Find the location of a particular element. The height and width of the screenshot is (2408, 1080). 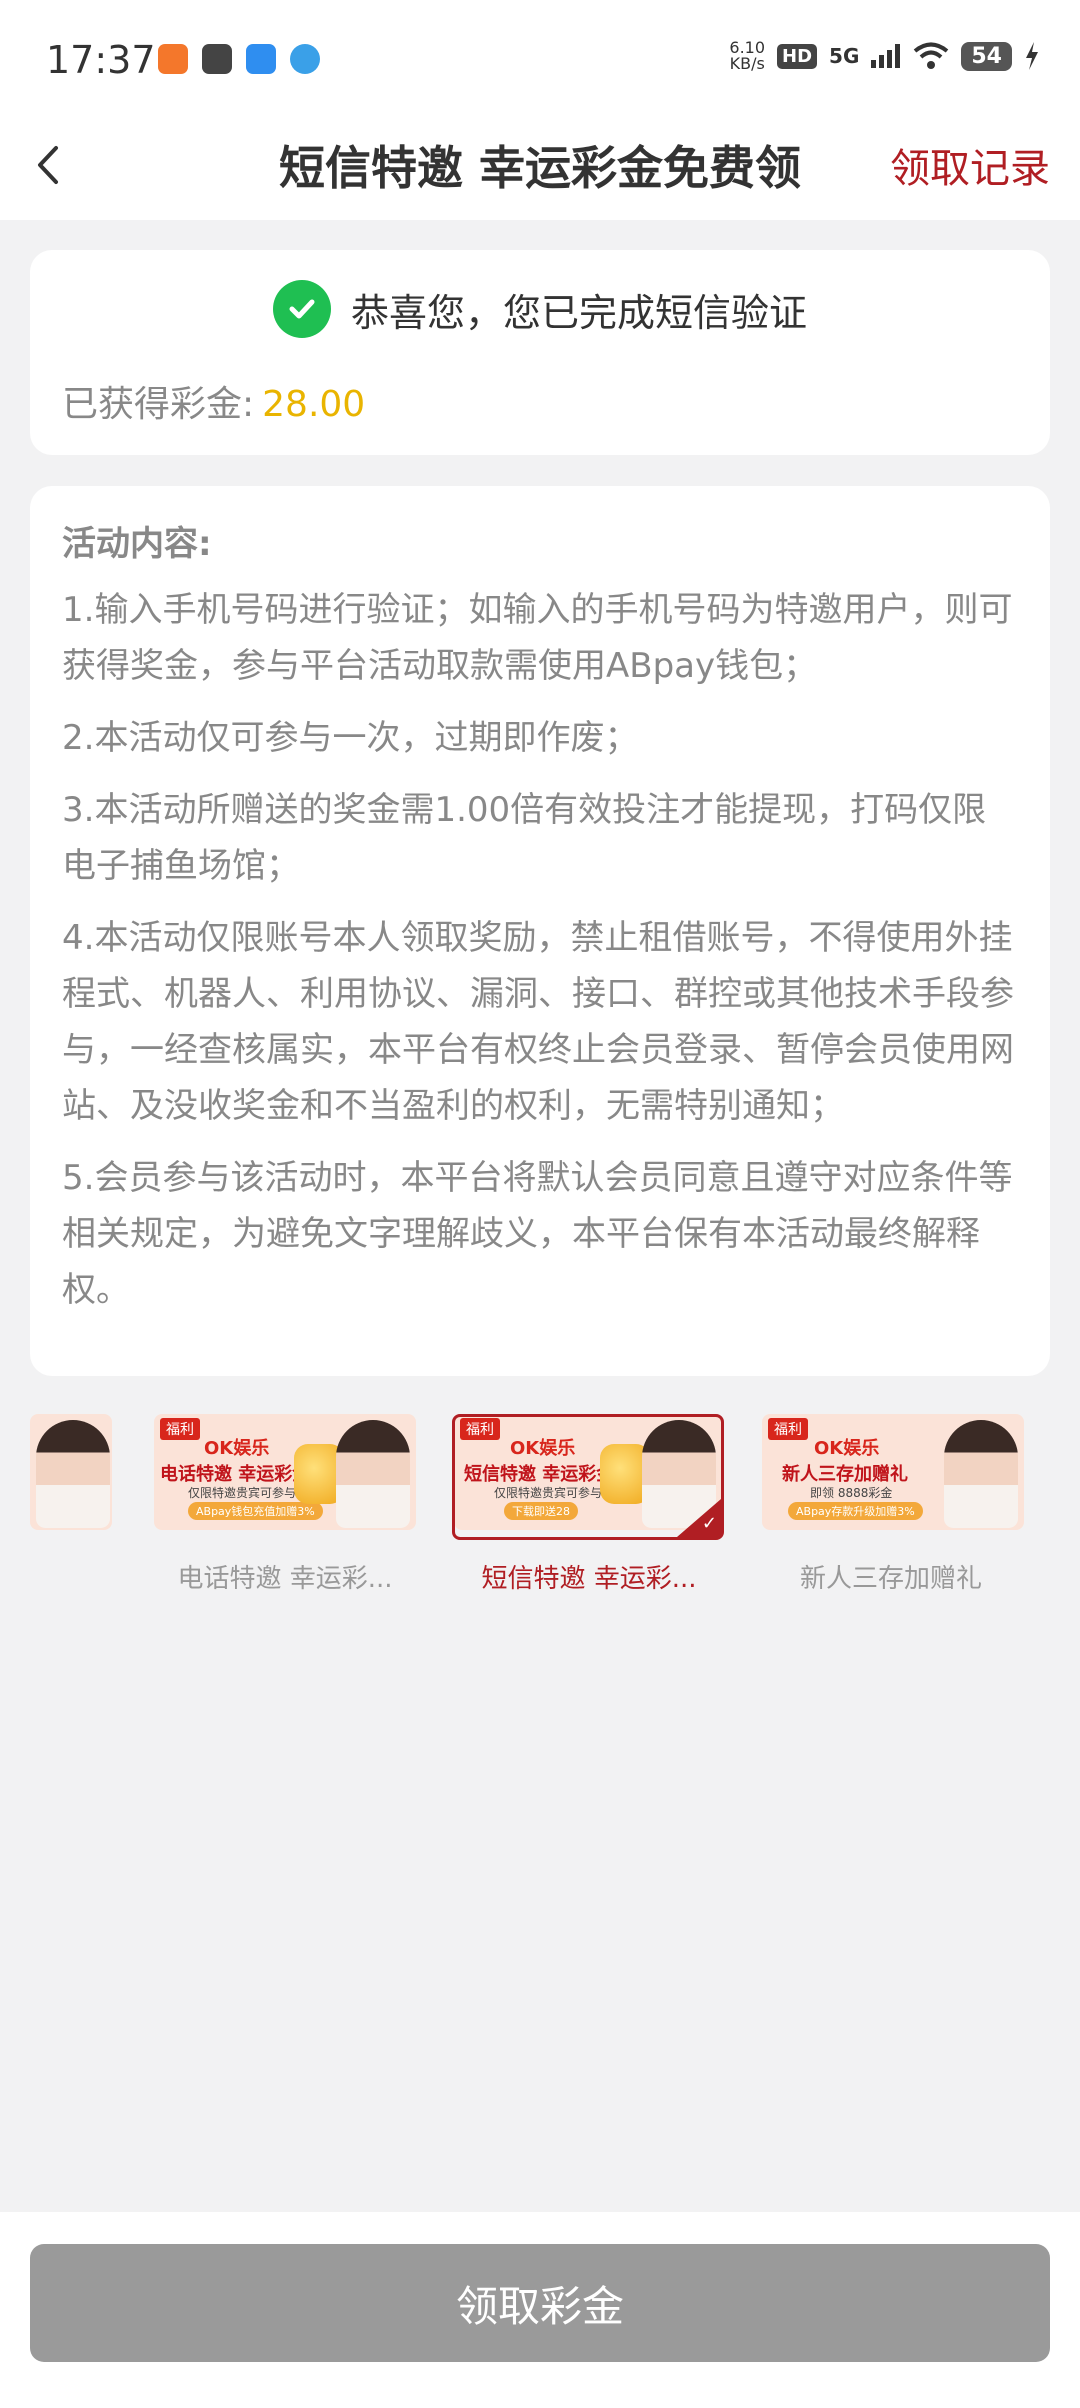

selected-frame: ✓ is located at coordinates (588, 1477).